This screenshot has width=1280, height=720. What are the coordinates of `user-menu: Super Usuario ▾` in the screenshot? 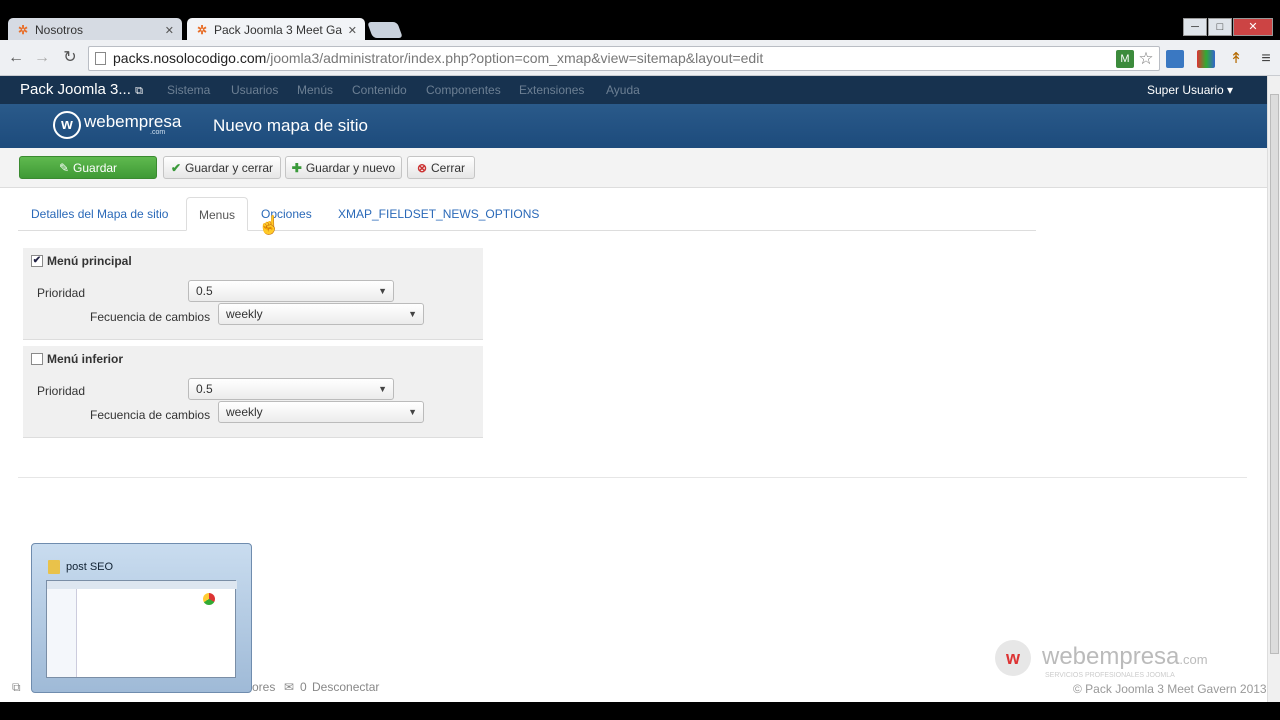 It's located at (1190, 90).